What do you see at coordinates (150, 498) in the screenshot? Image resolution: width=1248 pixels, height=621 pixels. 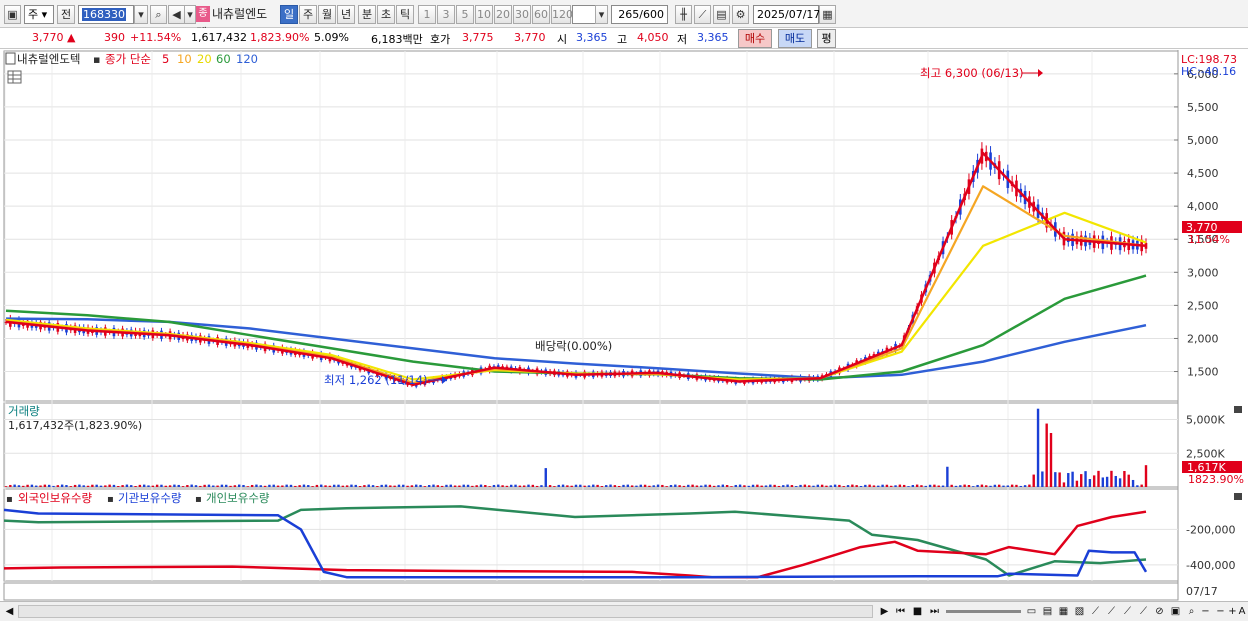 I see `legend-institution: 기관보유수량` at bounding box center [150, 498].